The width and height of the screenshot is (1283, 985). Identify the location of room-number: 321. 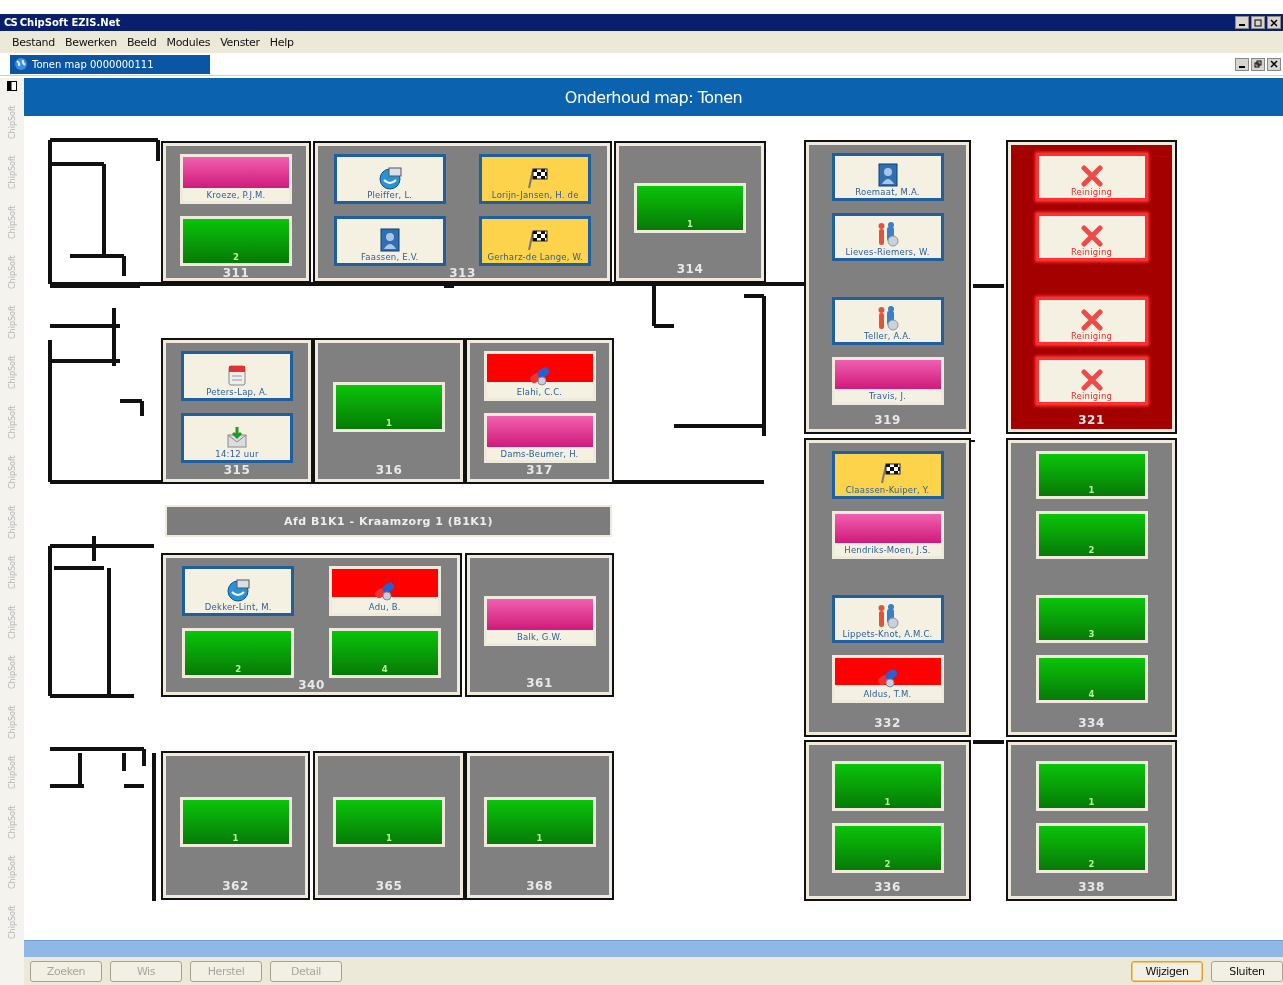
(1091, 420).